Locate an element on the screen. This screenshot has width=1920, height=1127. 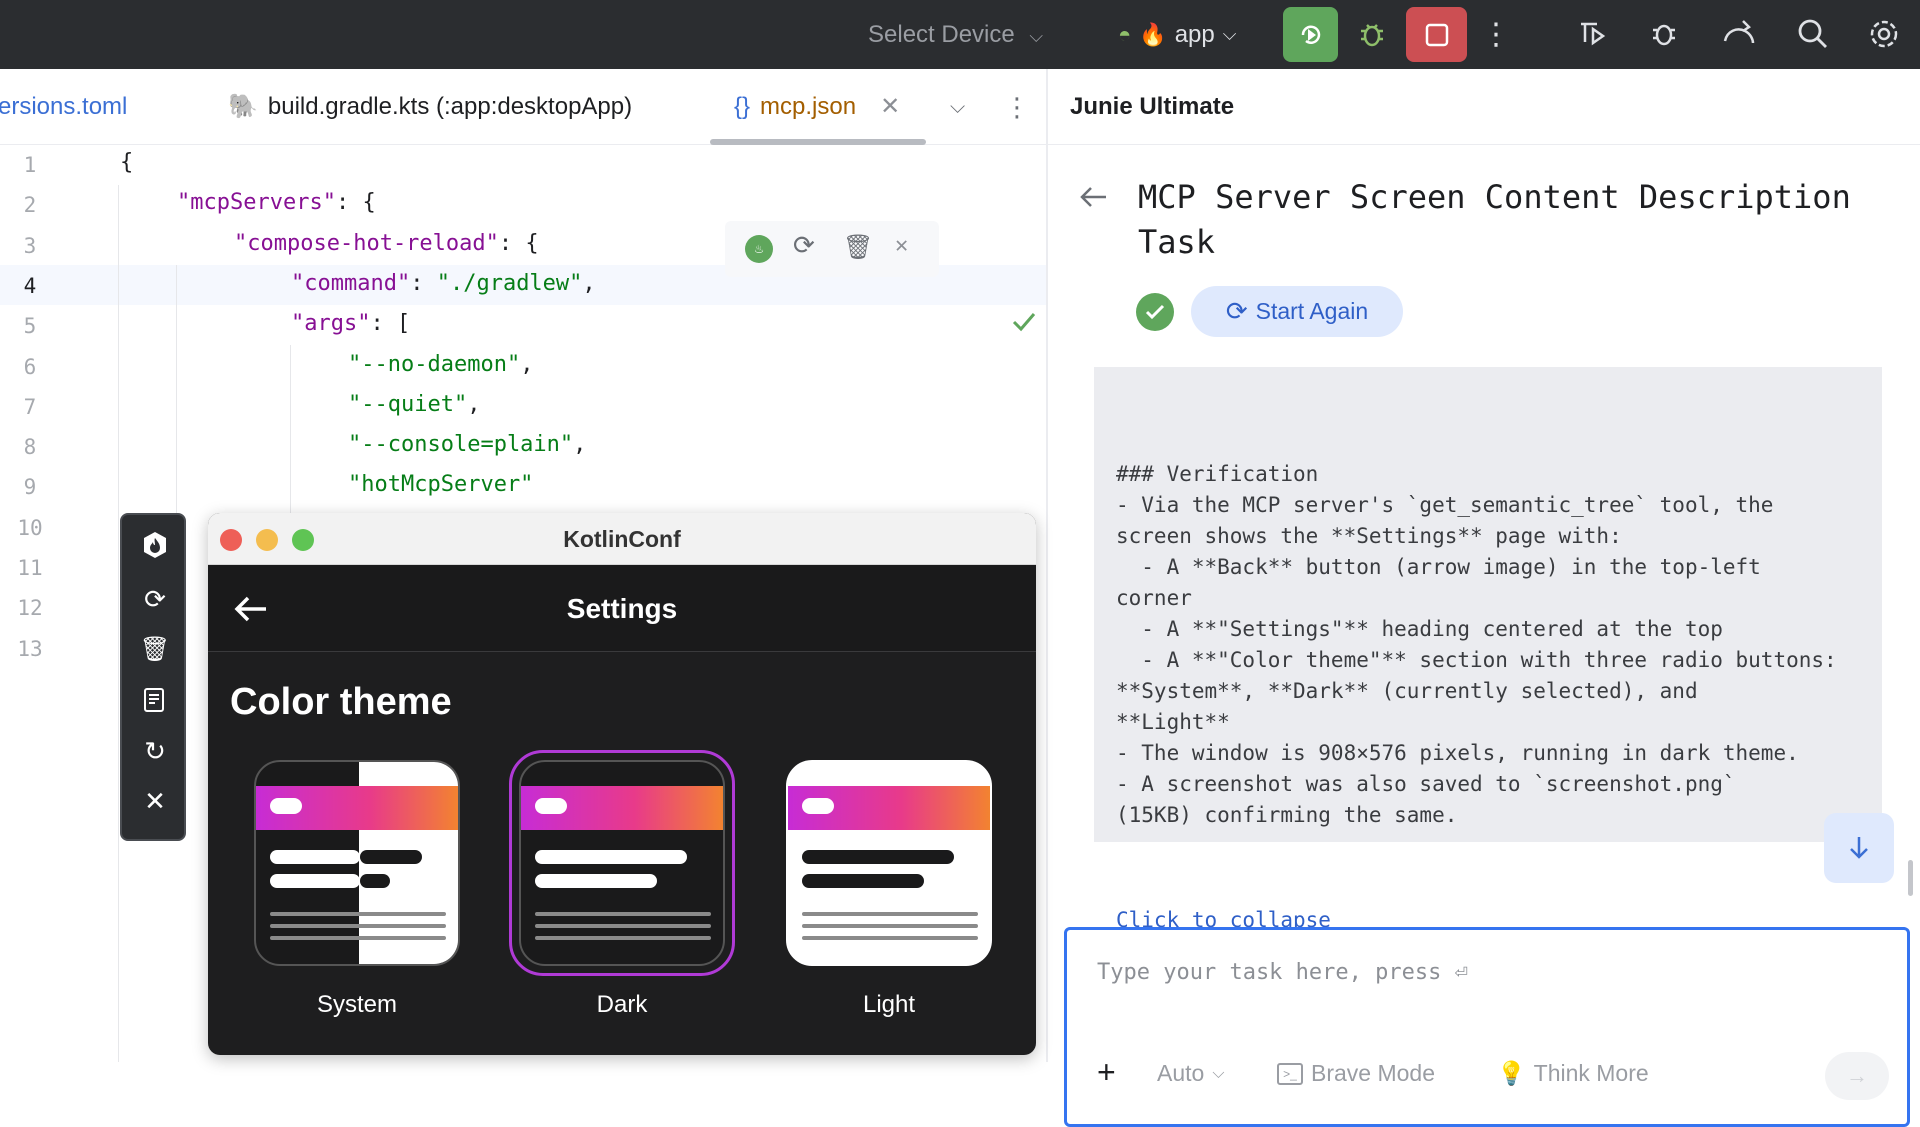
model-selector-label: Auto is located at coordinates (1181, 1073).